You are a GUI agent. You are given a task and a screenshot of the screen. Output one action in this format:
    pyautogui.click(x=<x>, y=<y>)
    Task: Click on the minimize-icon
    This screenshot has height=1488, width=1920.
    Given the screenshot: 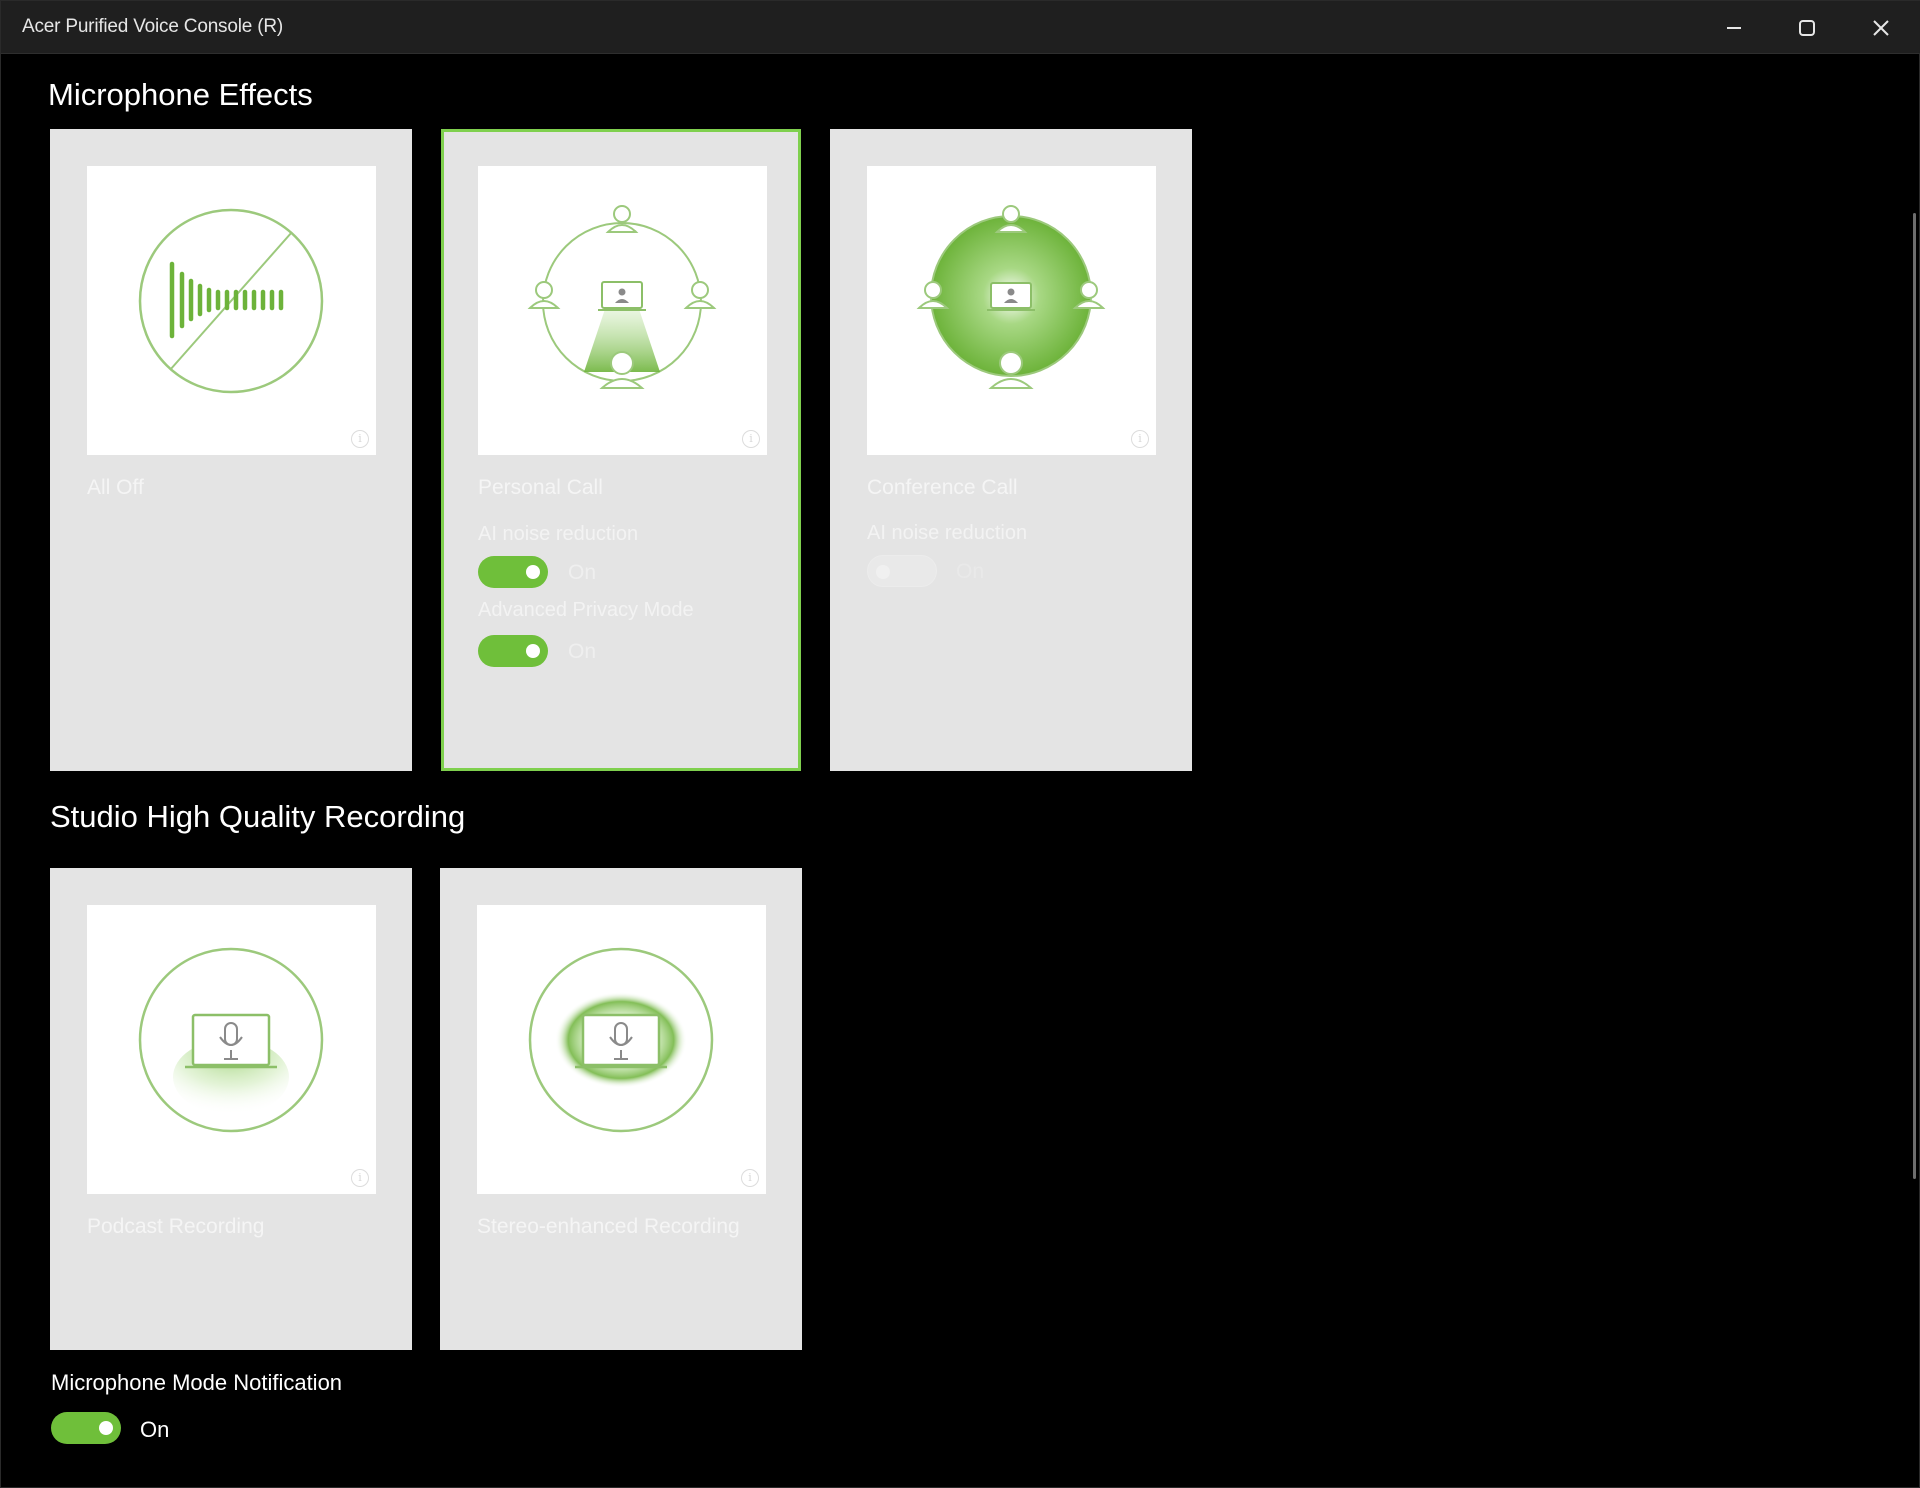 What is the action you would take?
    pyautogui.click(x=1734, y=27)
    